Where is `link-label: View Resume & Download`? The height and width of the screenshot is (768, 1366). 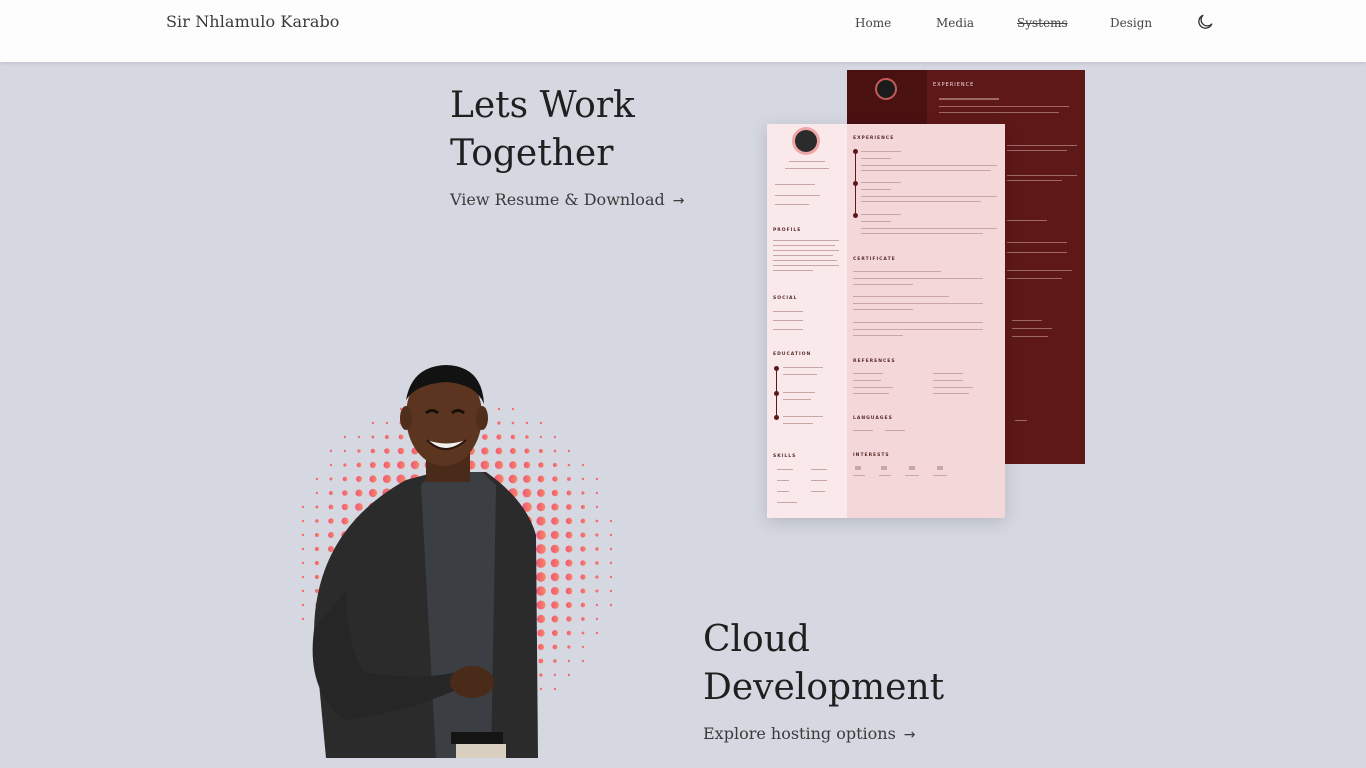 link-label: View Resume & Download is located at coordinates (557, 199).